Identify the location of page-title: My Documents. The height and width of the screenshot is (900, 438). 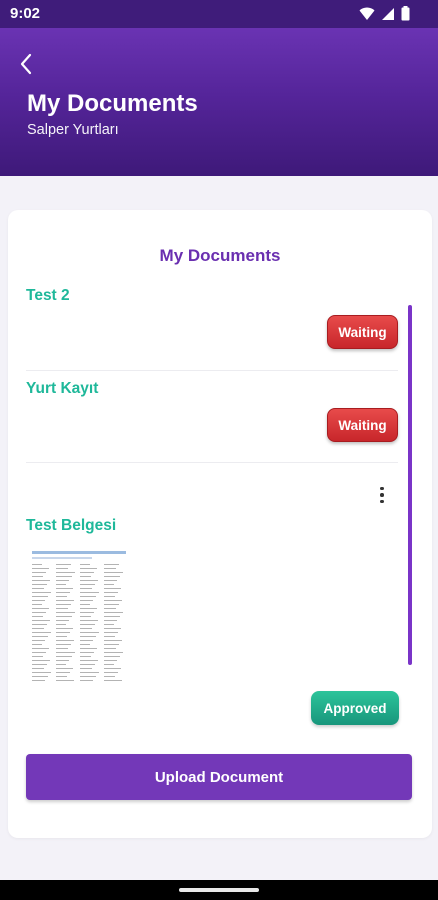
(112, 103).